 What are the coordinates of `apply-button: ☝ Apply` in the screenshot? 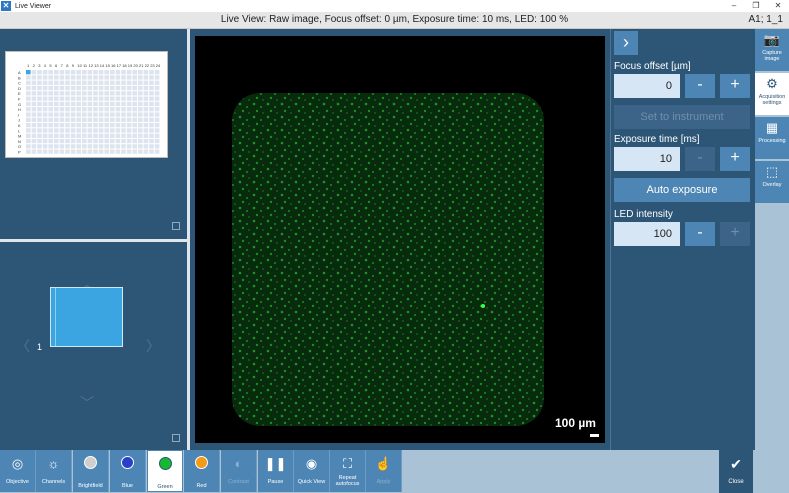 It's located at (384, 471).